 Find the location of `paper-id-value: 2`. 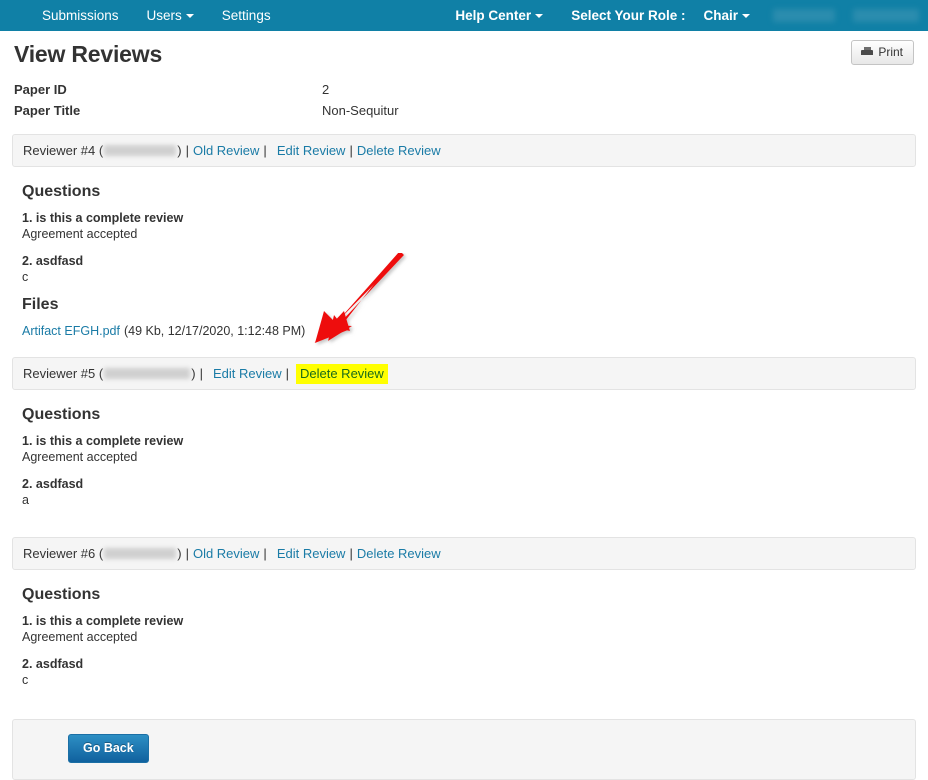

paper-id-value: 2 is located at coordinates (326, 89).